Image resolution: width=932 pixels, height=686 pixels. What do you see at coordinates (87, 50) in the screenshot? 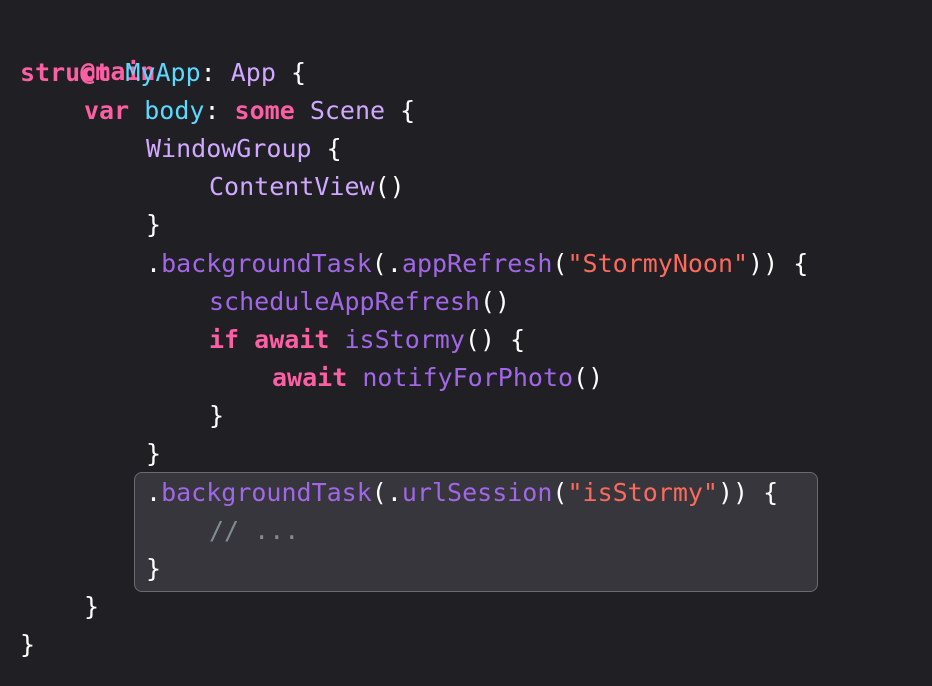
I see `code-line-1: @main` at bounding box center [87, 50].